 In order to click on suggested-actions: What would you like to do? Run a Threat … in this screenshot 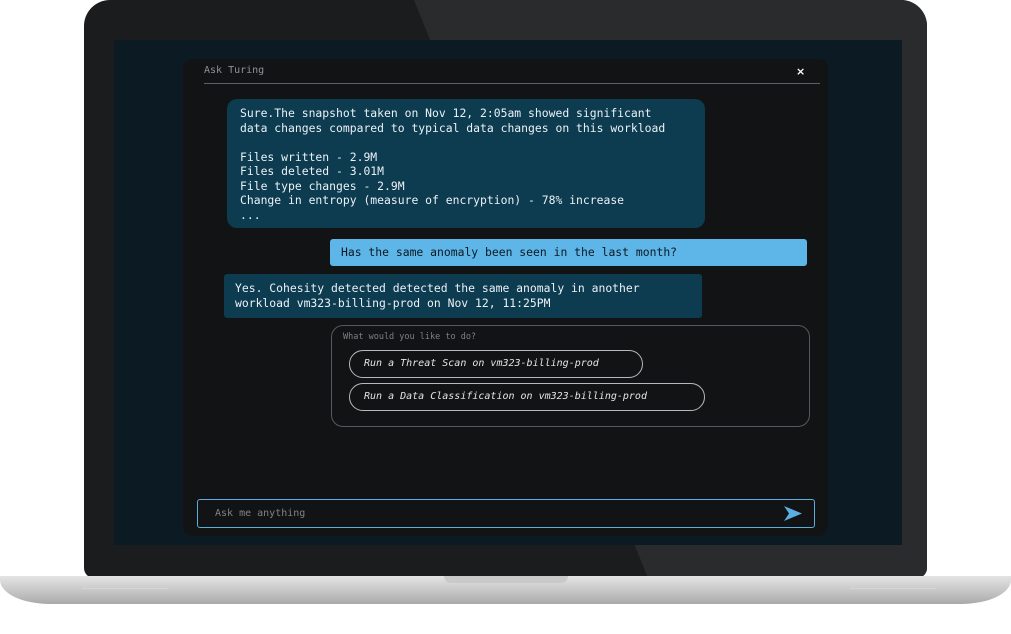, I will do `click(570, 376)`.